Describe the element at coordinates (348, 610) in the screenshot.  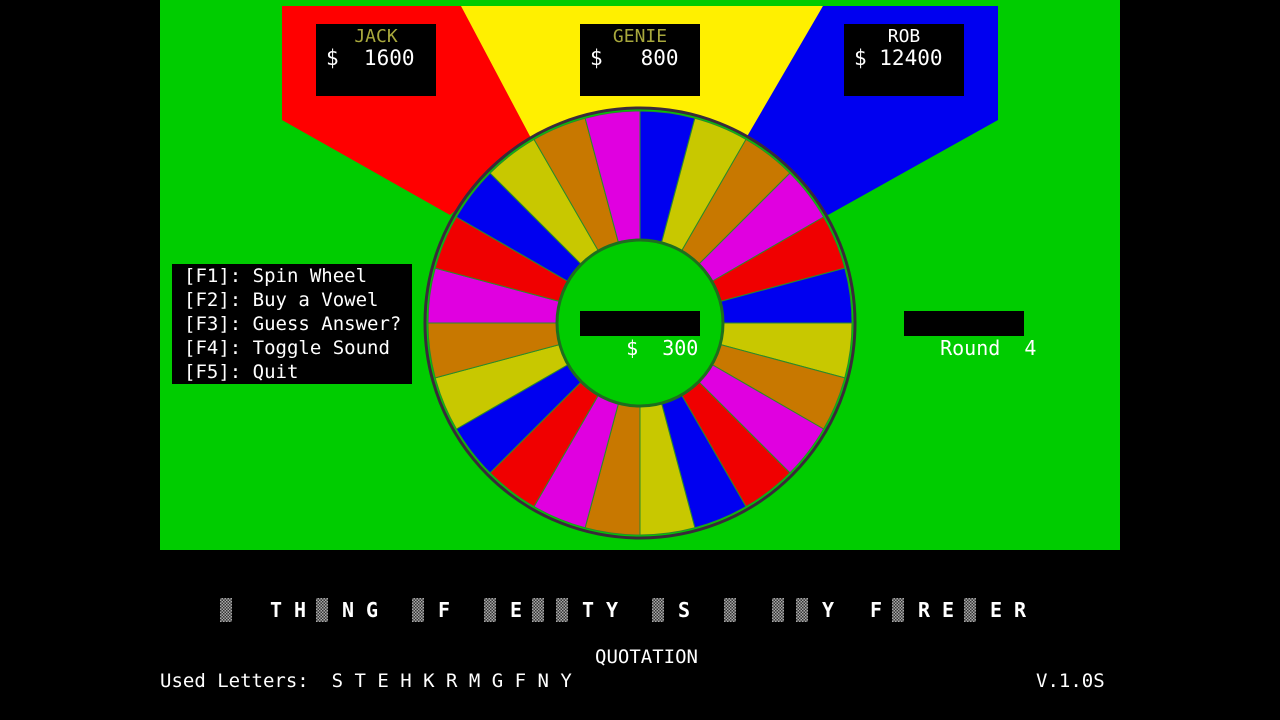
I see `puzzle-revealed-letter: N` at that location.